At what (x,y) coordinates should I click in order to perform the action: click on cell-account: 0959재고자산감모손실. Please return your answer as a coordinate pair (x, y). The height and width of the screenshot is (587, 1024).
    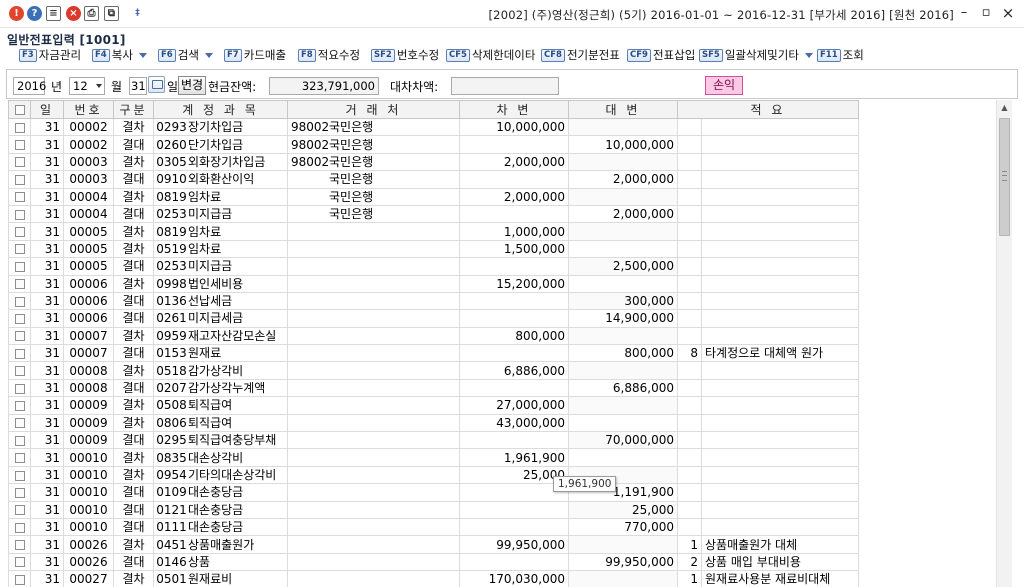
    Looking at the image, I should click on (220, 336).